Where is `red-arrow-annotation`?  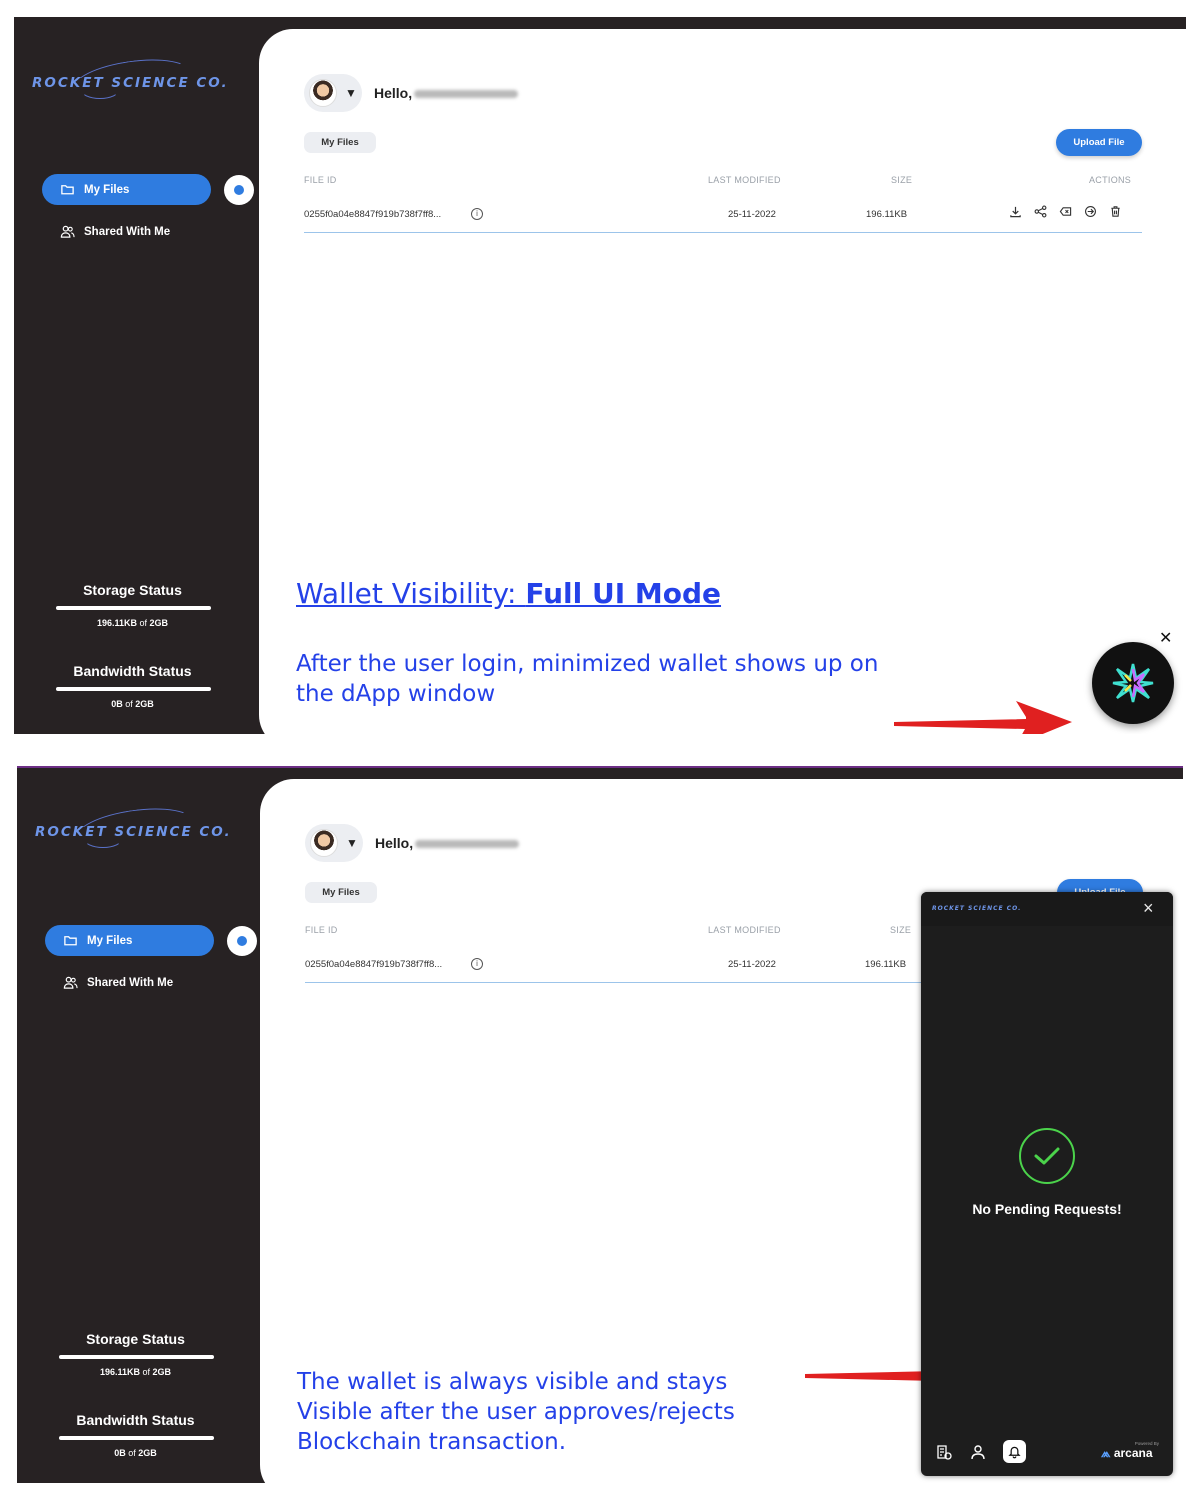
red-arrow-annotation is located at coordinates (983, 717).